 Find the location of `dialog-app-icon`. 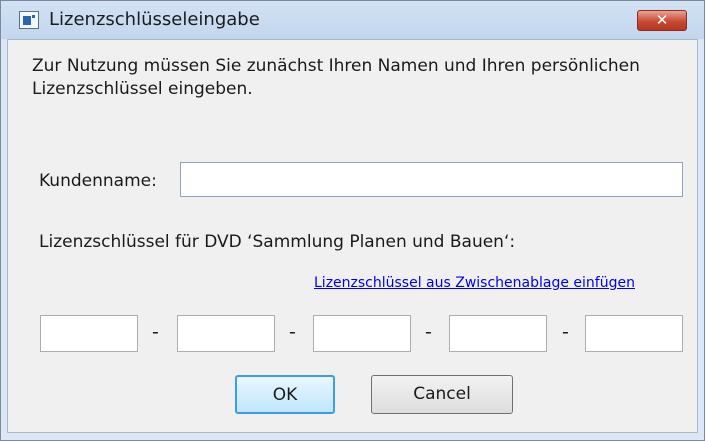

dialog-app-icon is located at coordinates (29, 20).